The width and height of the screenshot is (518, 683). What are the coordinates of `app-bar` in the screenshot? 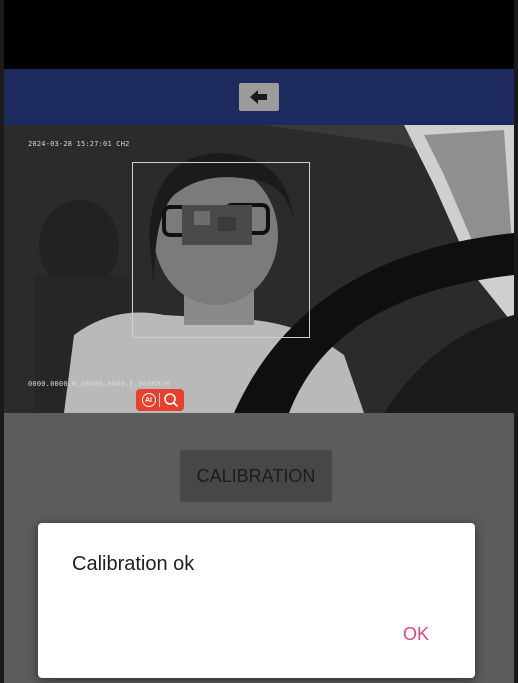 It's located at (259, 97).